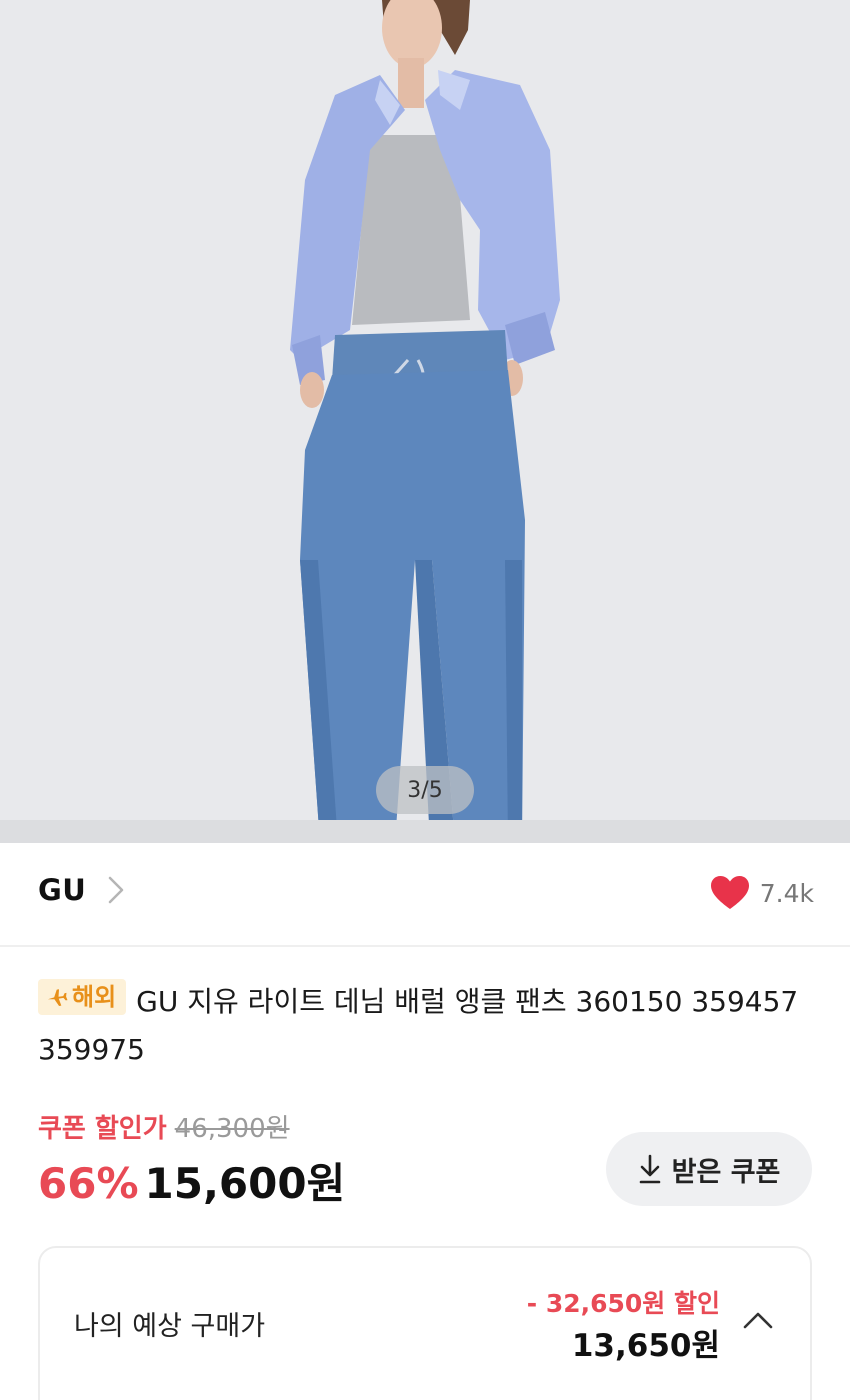 This screenshot has height=1400, width=850. I want to click on heart-icon, so click(729, 892).